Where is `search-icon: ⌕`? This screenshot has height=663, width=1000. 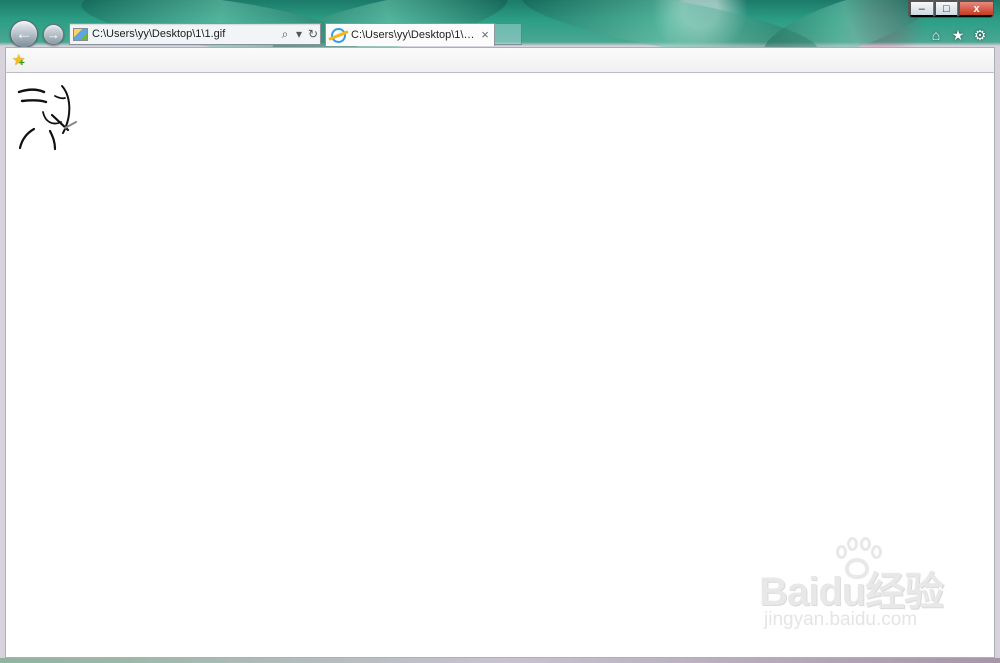 search-icon: ⌕ is located at coordinates (285, 34).